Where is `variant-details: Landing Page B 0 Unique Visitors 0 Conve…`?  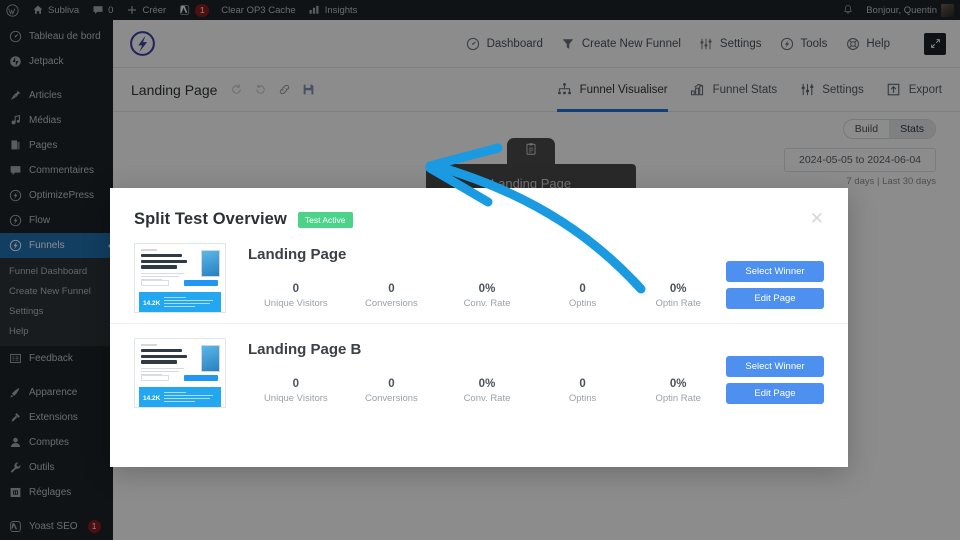 variant-details: Landing Page B 0 Unique Visitors 0 Conve… is located at coordinates (476, 371).